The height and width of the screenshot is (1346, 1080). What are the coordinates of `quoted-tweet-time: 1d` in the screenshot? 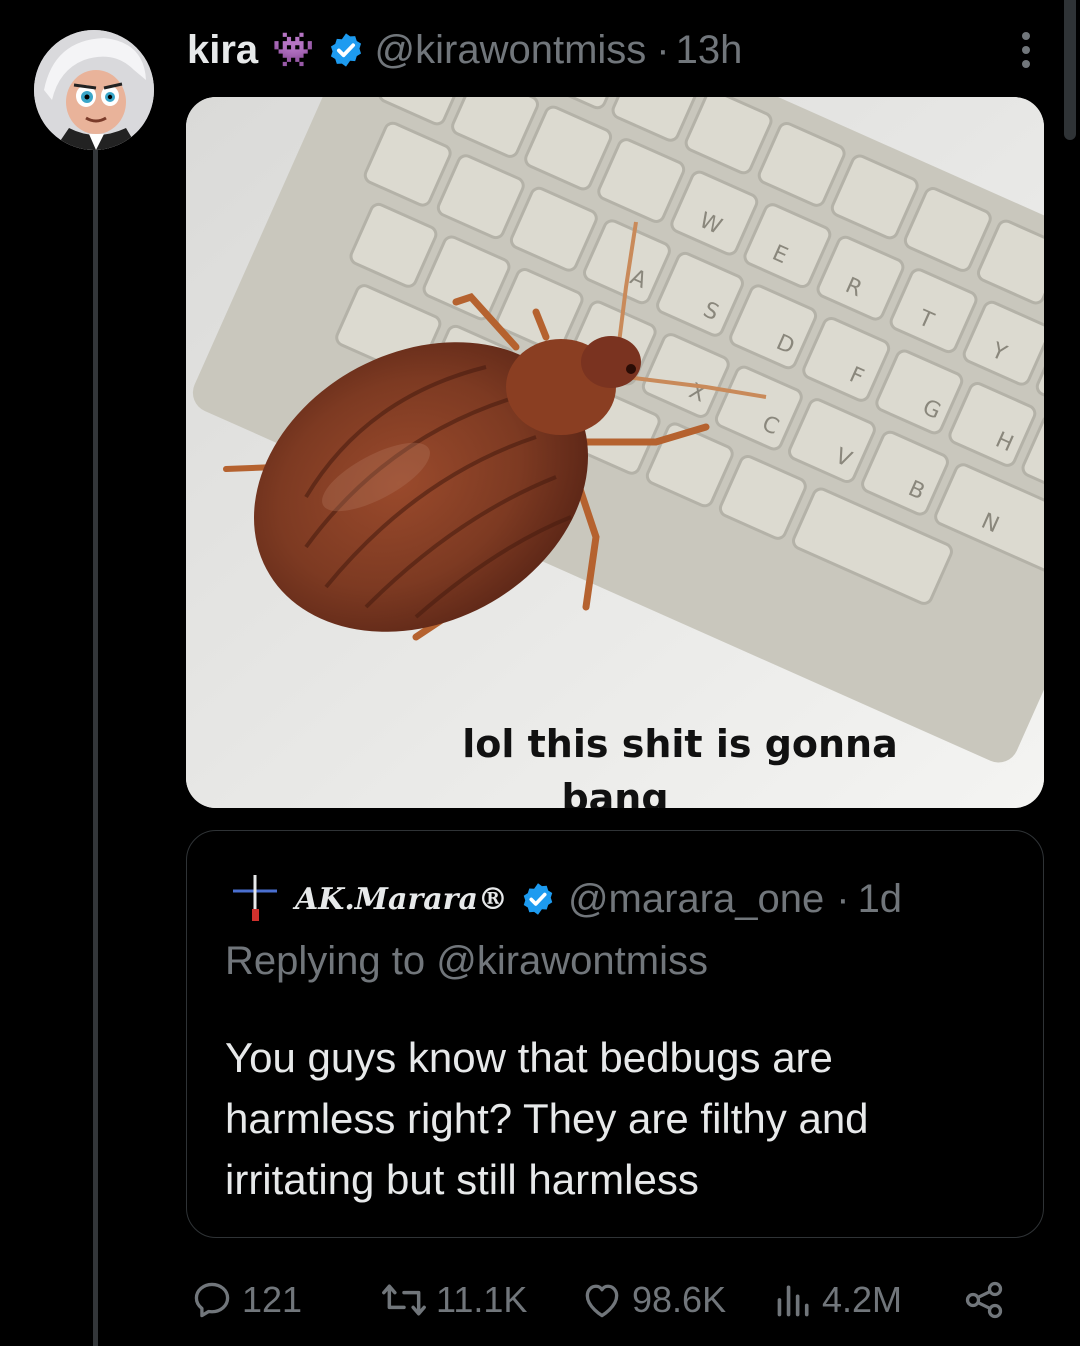 It's located at (880, 899).